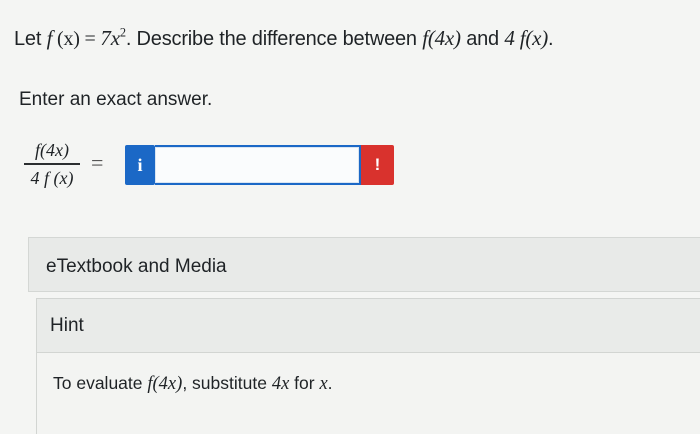 Image resolution: width=700 pixels, height=434 pixels. What do you see at coordinates (92, 39) in the screenshot?
I see `question-equals: =` at bounding box center [92, 39].